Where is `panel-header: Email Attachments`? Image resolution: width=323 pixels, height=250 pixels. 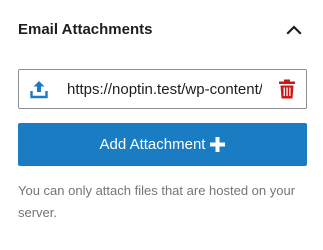
panel-header: Email Attachments is located at coordinates (163, 32).